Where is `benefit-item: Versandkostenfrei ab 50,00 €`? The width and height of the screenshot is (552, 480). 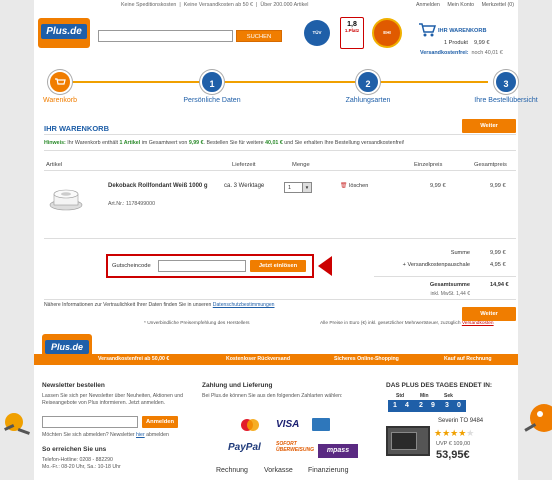
benefit-item: Versandkostenfrei ab 50,00 € is located at coordinates (134, 359).